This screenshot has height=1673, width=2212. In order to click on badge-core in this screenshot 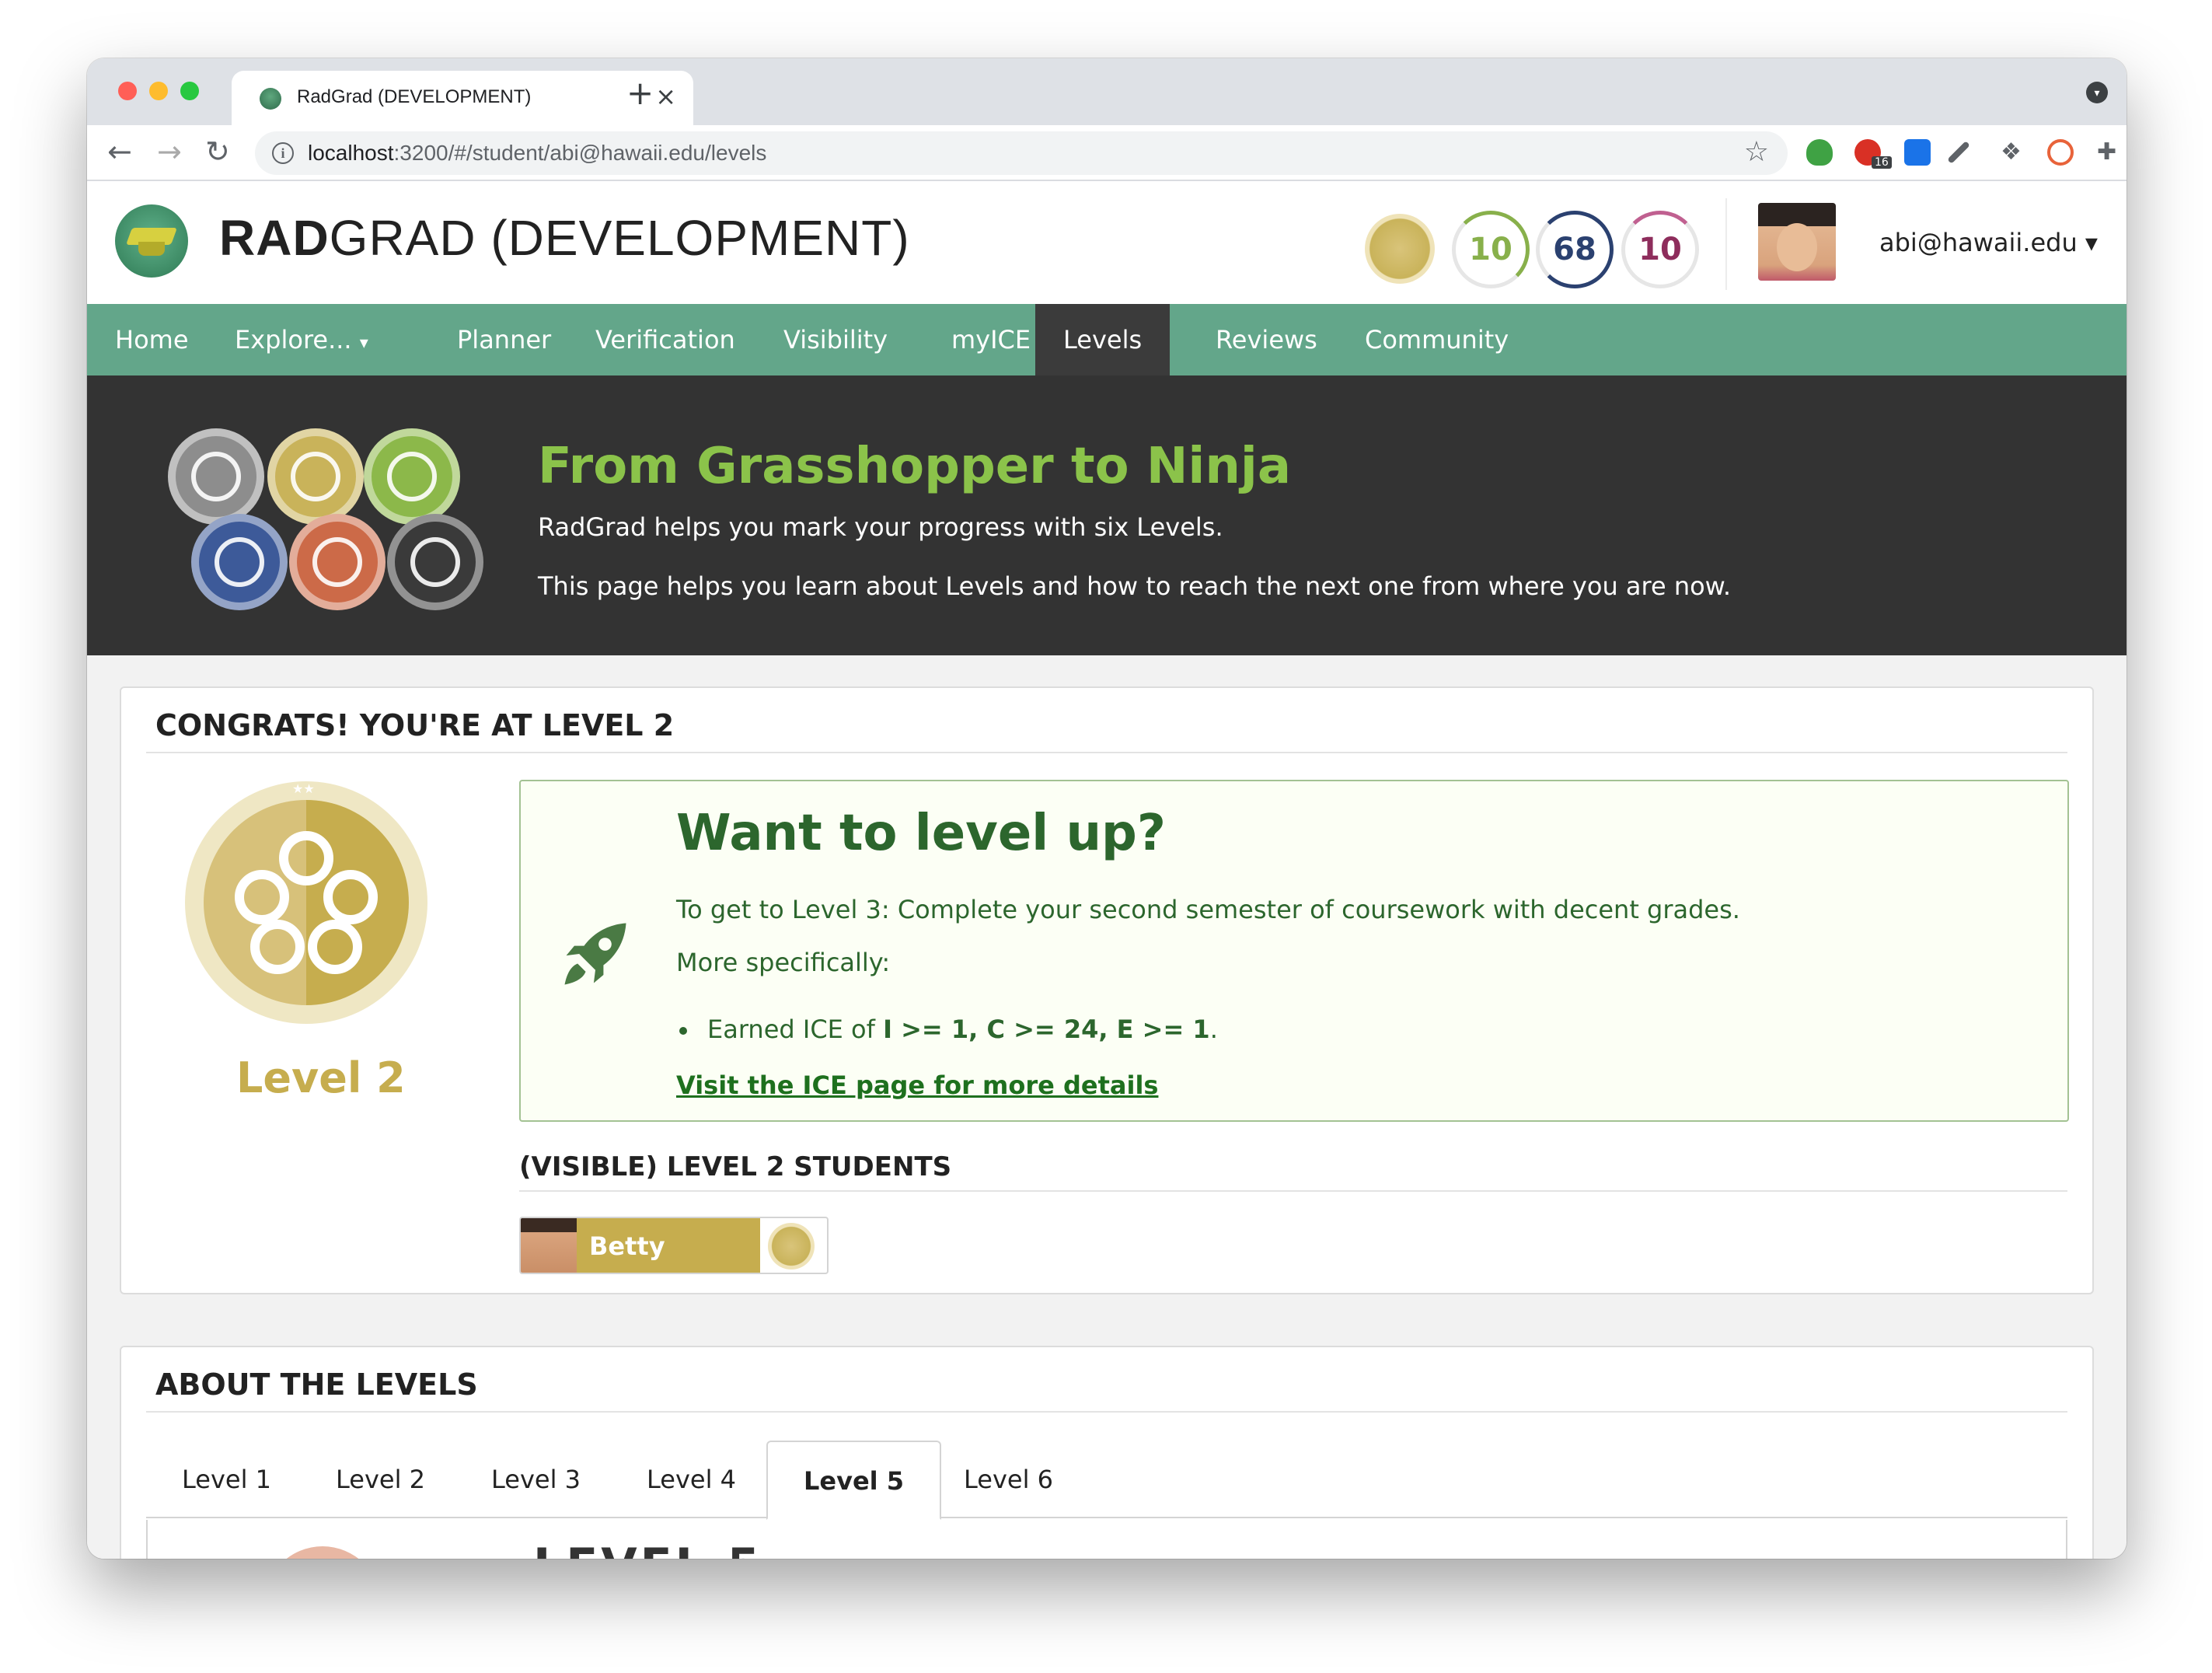, I will do `click(306, 903)`.